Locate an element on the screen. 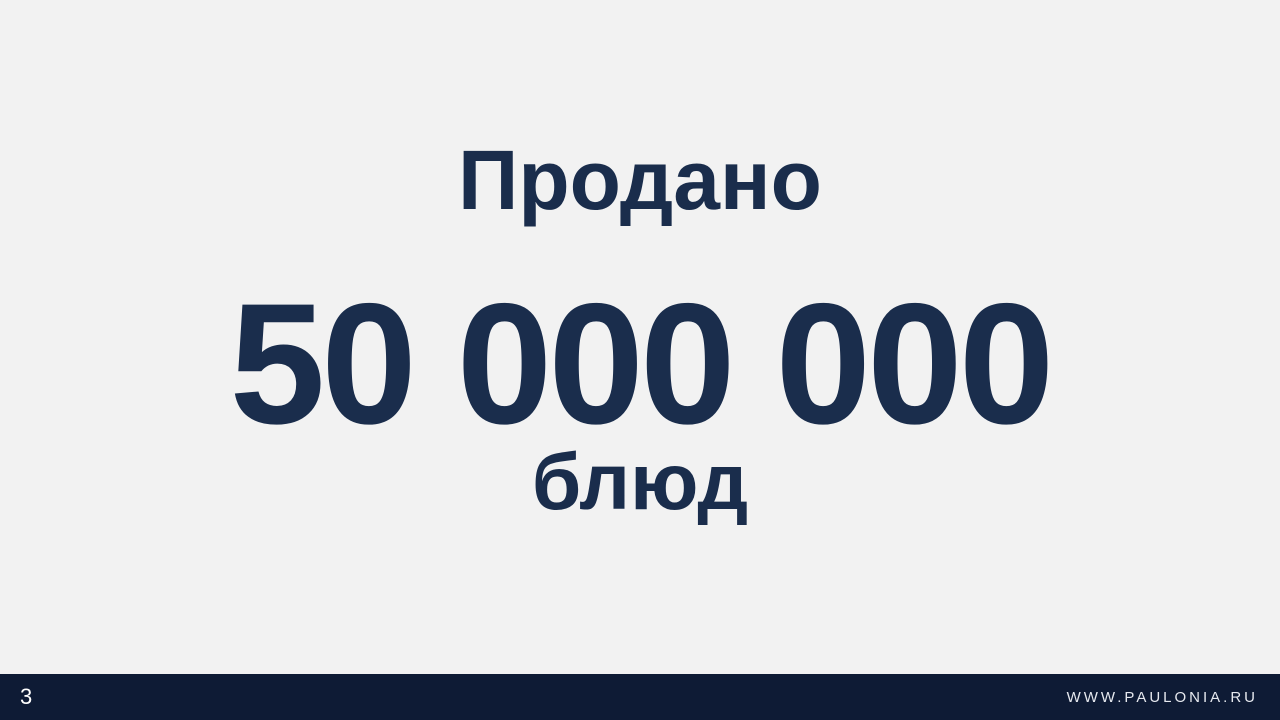  unit-label: блюд is located at coordinates (640, 481).